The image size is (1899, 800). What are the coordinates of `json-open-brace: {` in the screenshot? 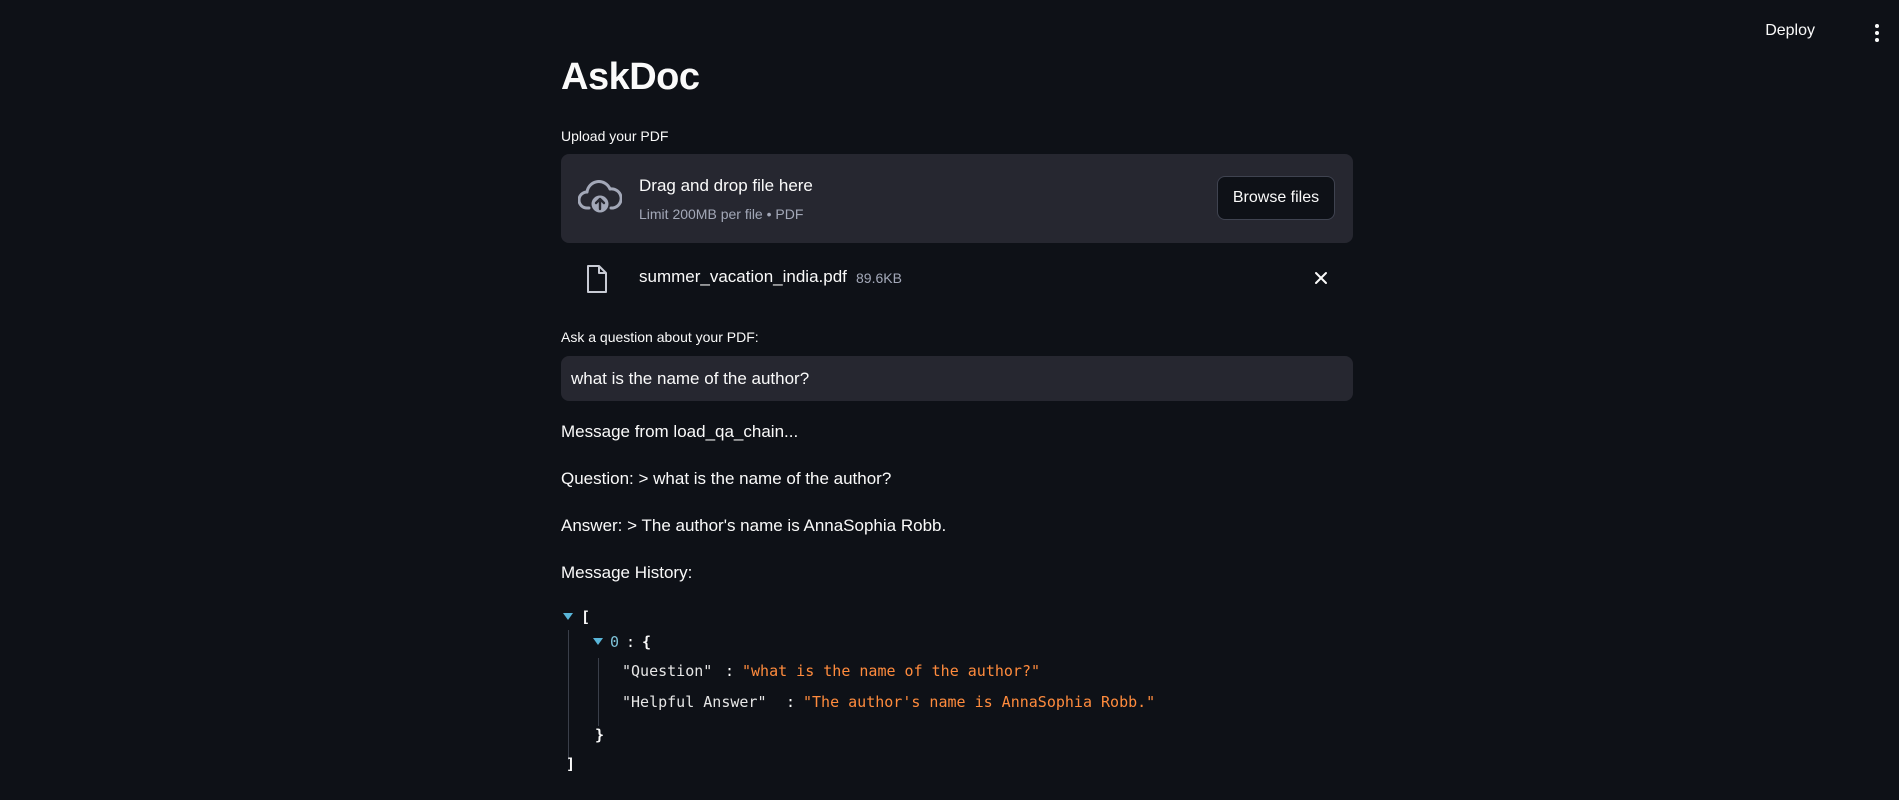 It's located at (647, 642).